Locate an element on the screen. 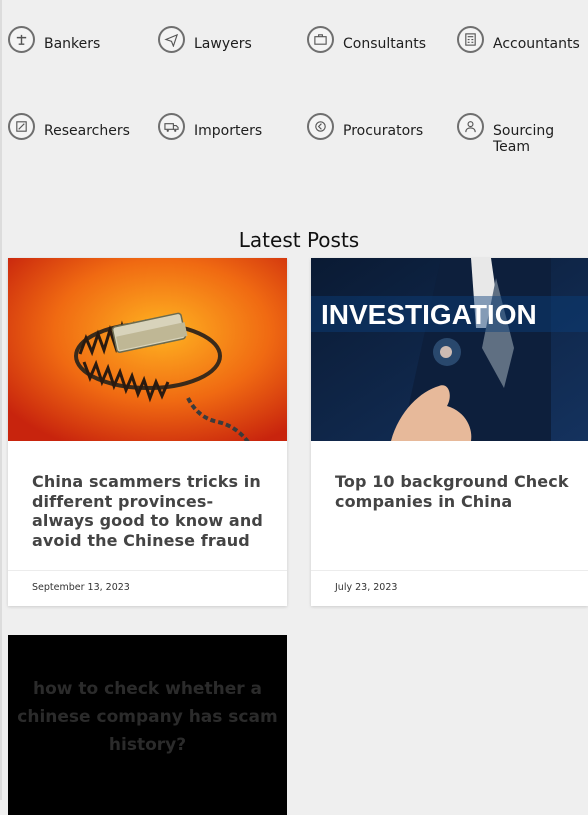 Image resolution: width=588 pixels, height=815 pixels. briefcase-icon is located at coordinates (320, 39).